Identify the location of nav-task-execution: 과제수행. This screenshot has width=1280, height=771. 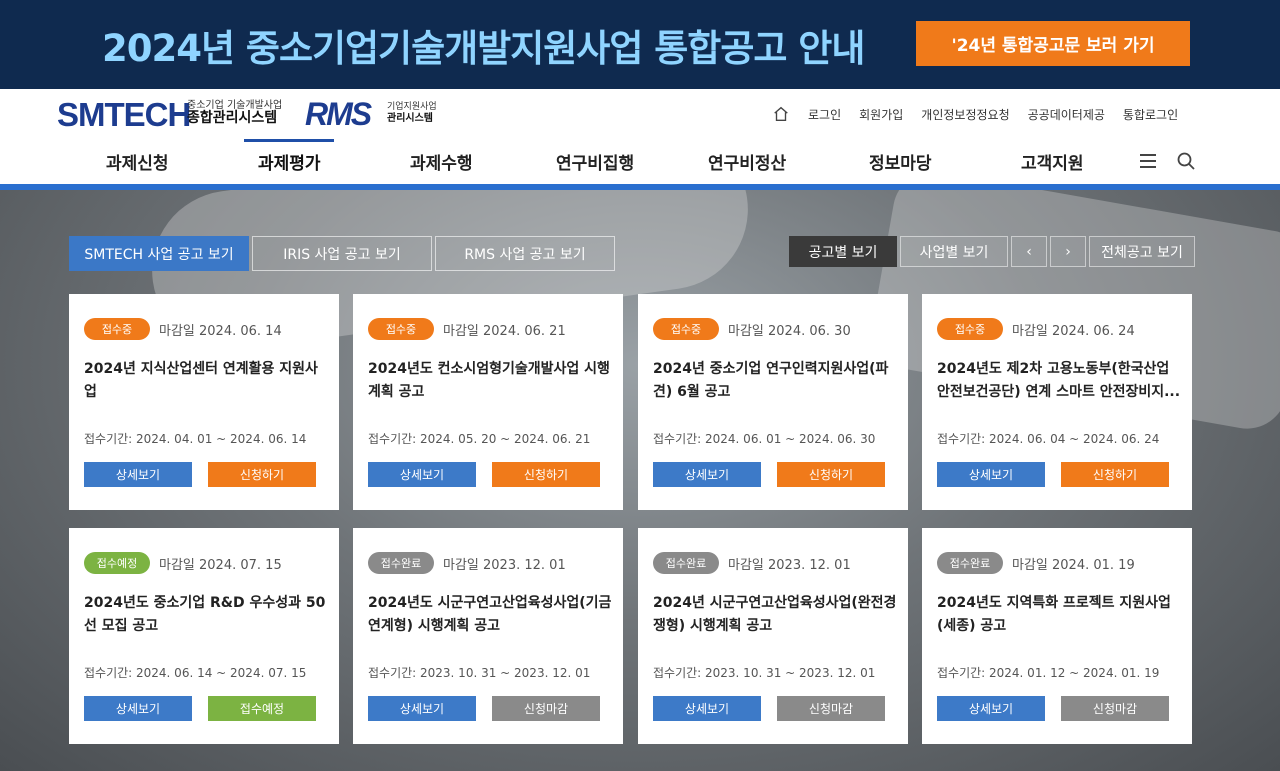
(441, 161).